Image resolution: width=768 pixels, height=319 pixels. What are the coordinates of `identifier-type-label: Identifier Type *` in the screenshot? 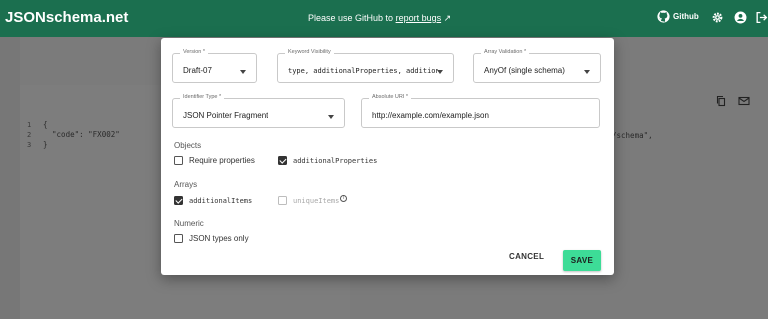 It's located at (202, 97).